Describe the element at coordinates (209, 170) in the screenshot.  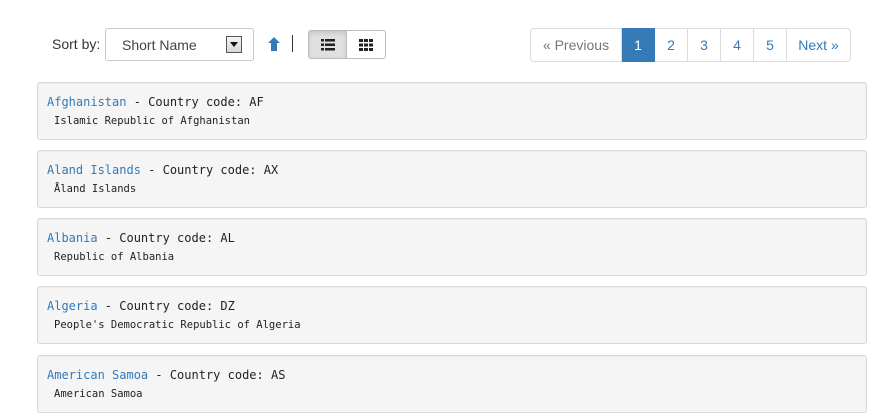
I see `country-code-label: - Country code: AX` at that location.